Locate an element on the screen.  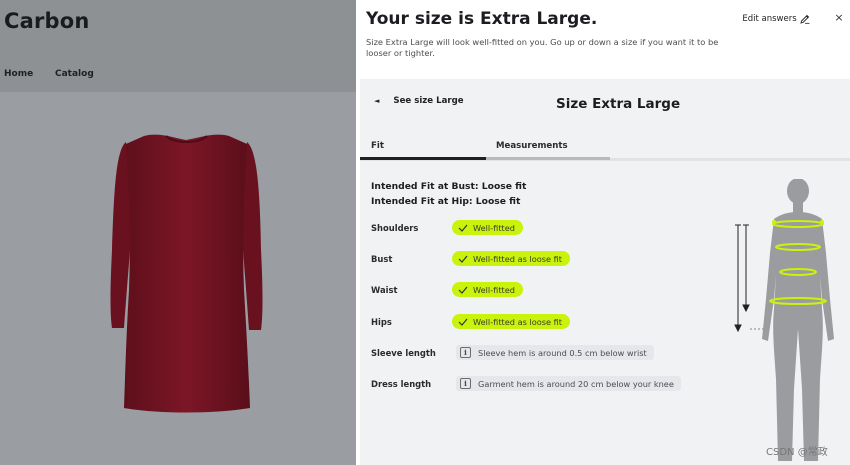
body-figure-illustration is located at coordinates (784, 320).